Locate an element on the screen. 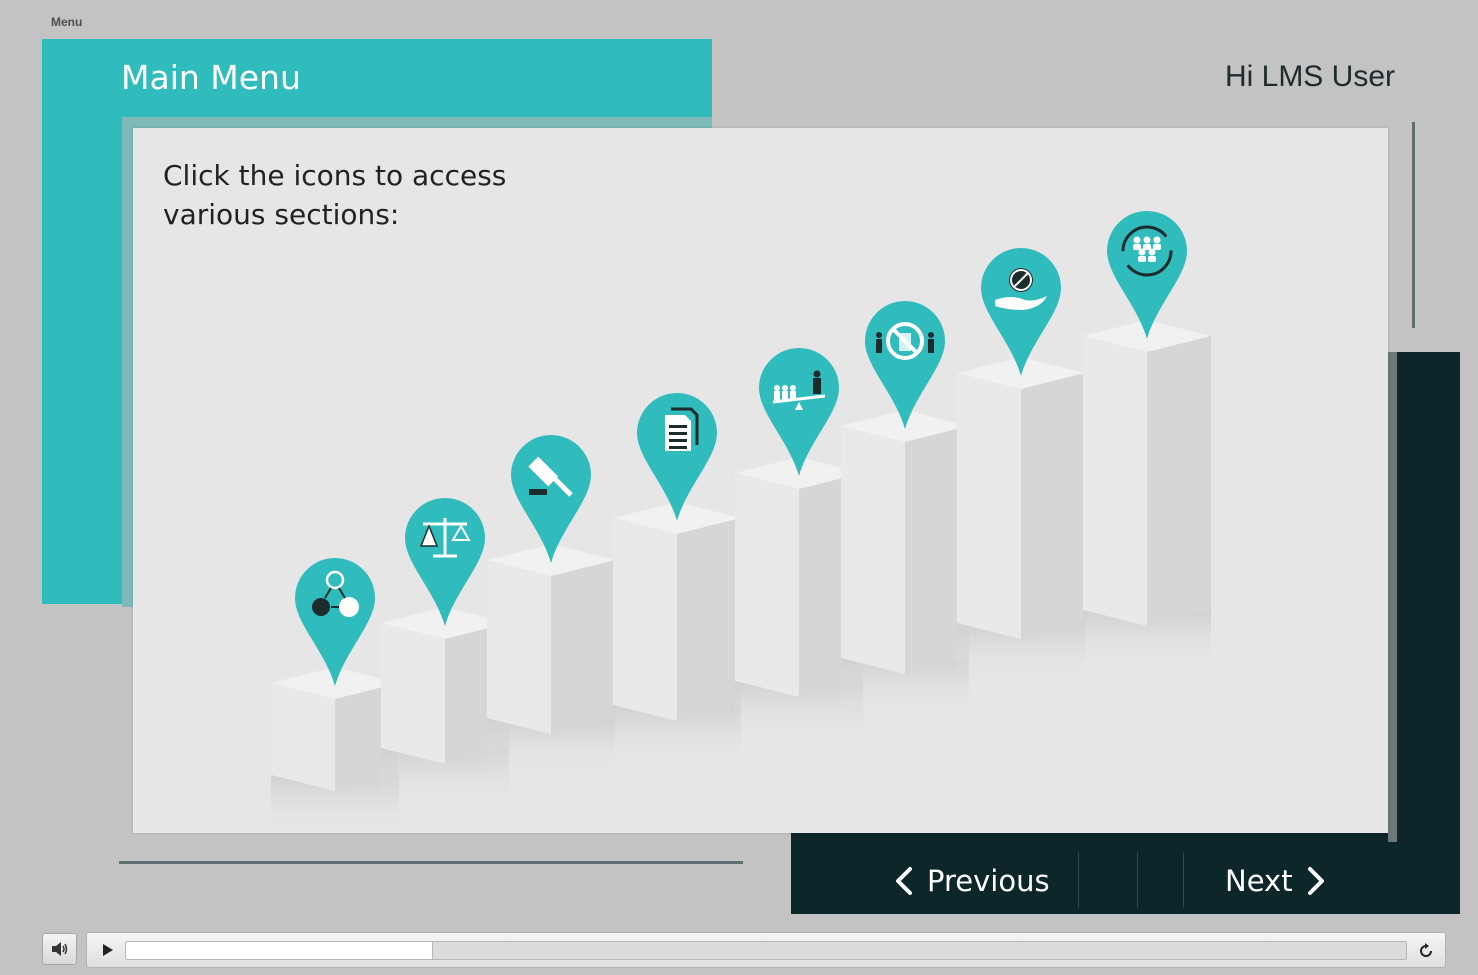 This screenshot has height=975, width=1478. nav-panel-shadow is located at coordinates (1392, 597).